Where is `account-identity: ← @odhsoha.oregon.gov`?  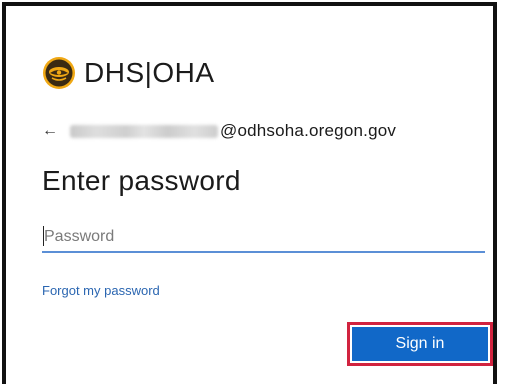
account-identity: ← @odhsoha.oregon.gov is located at coordinates (219, 131).